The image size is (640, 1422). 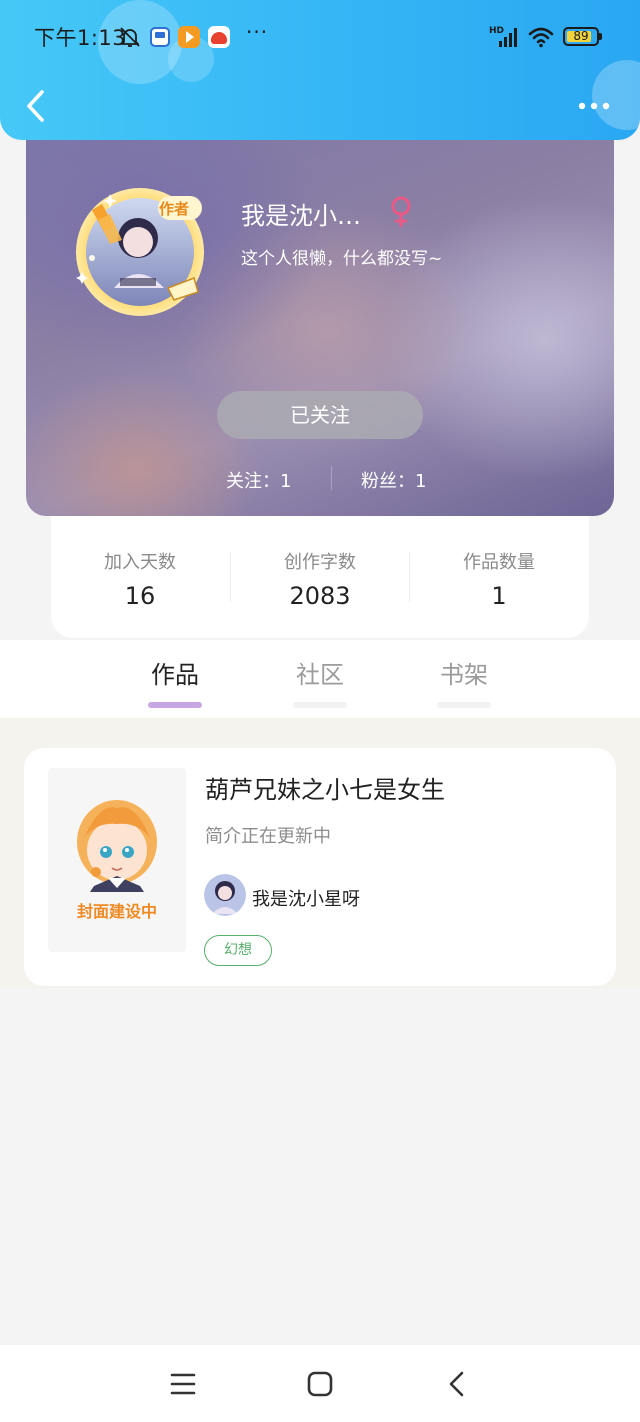 I want to click on game-app-icon, so click(x=219, y=37).